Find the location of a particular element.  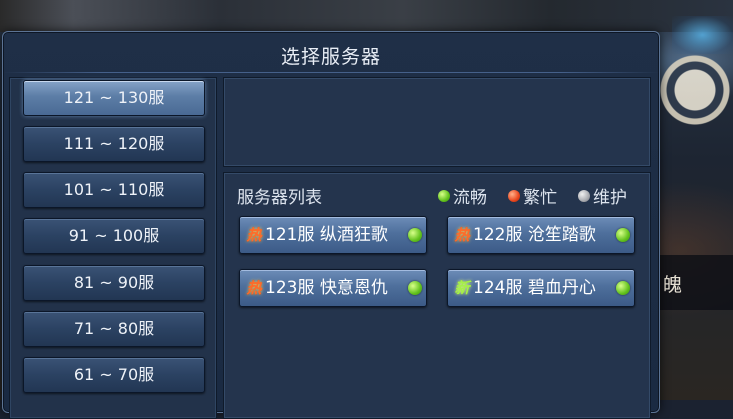

legend-busy: 繁忙 is located at coordinates (532, 195).